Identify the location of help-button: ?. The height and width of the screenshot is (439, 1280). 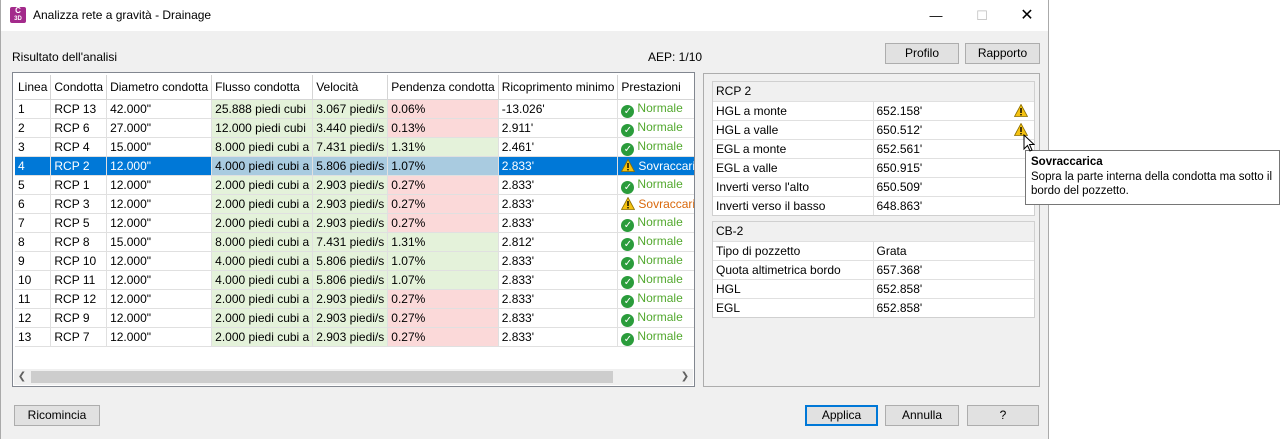
(1003, 415).